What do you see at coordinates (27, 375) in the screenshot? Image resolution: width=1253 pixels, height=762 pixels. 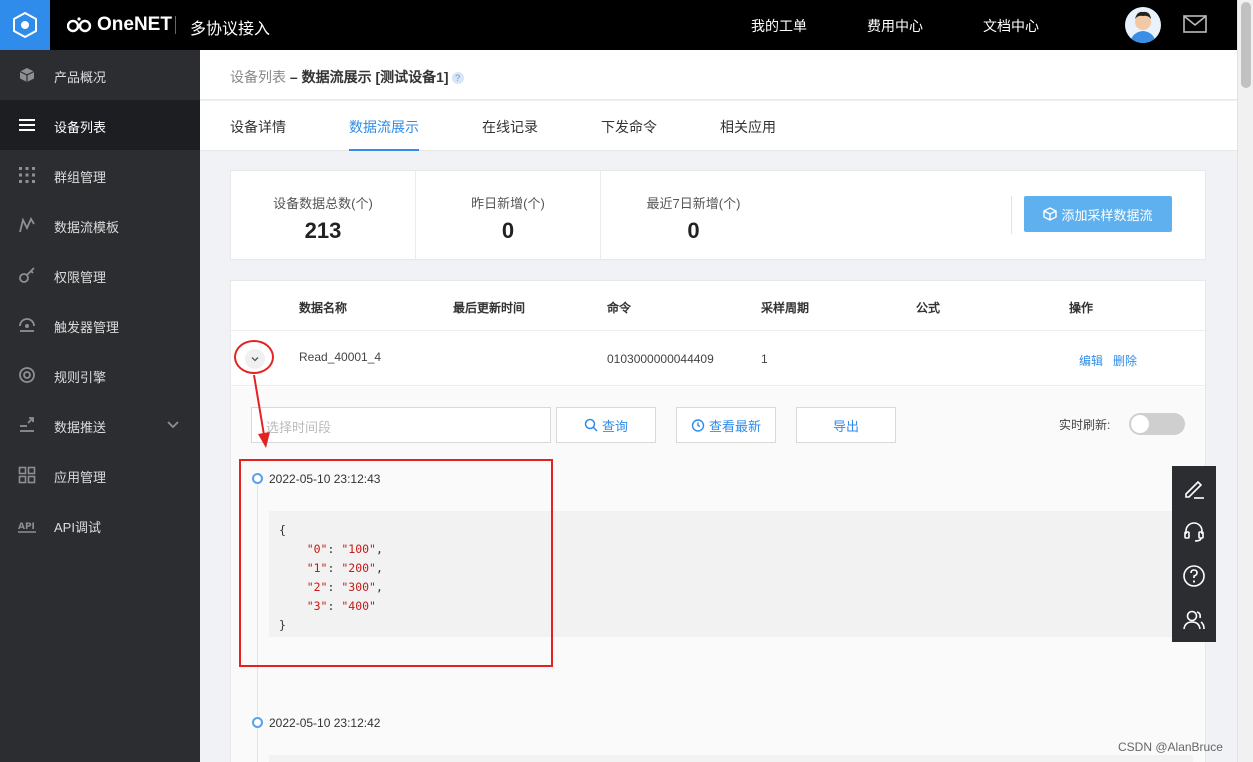 I see `rule-icon` at bounding box center [27, 375].